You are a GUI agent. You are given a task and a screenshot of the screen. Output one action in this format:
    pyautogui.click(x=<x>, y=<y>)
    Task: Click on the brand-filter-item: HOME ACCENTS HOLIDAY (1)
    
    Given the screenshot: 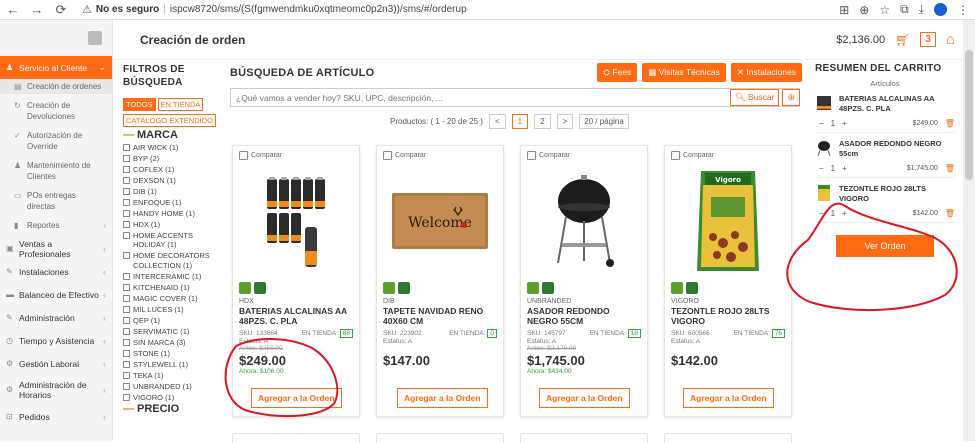 What is the action you would take?
    pyautogui.click(x=173, y=240)
    